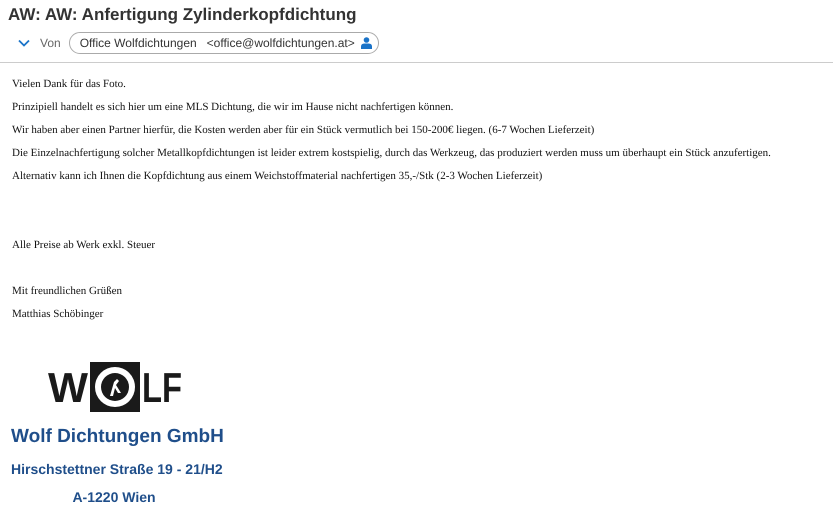 Image resolution: width=833 pixels, height=506 pixels. Describe the element at coordinates (84, 245) in the screenshot. I see `message-paragraph: Alle Preise ab Werk exkl. Steuer` at that location.